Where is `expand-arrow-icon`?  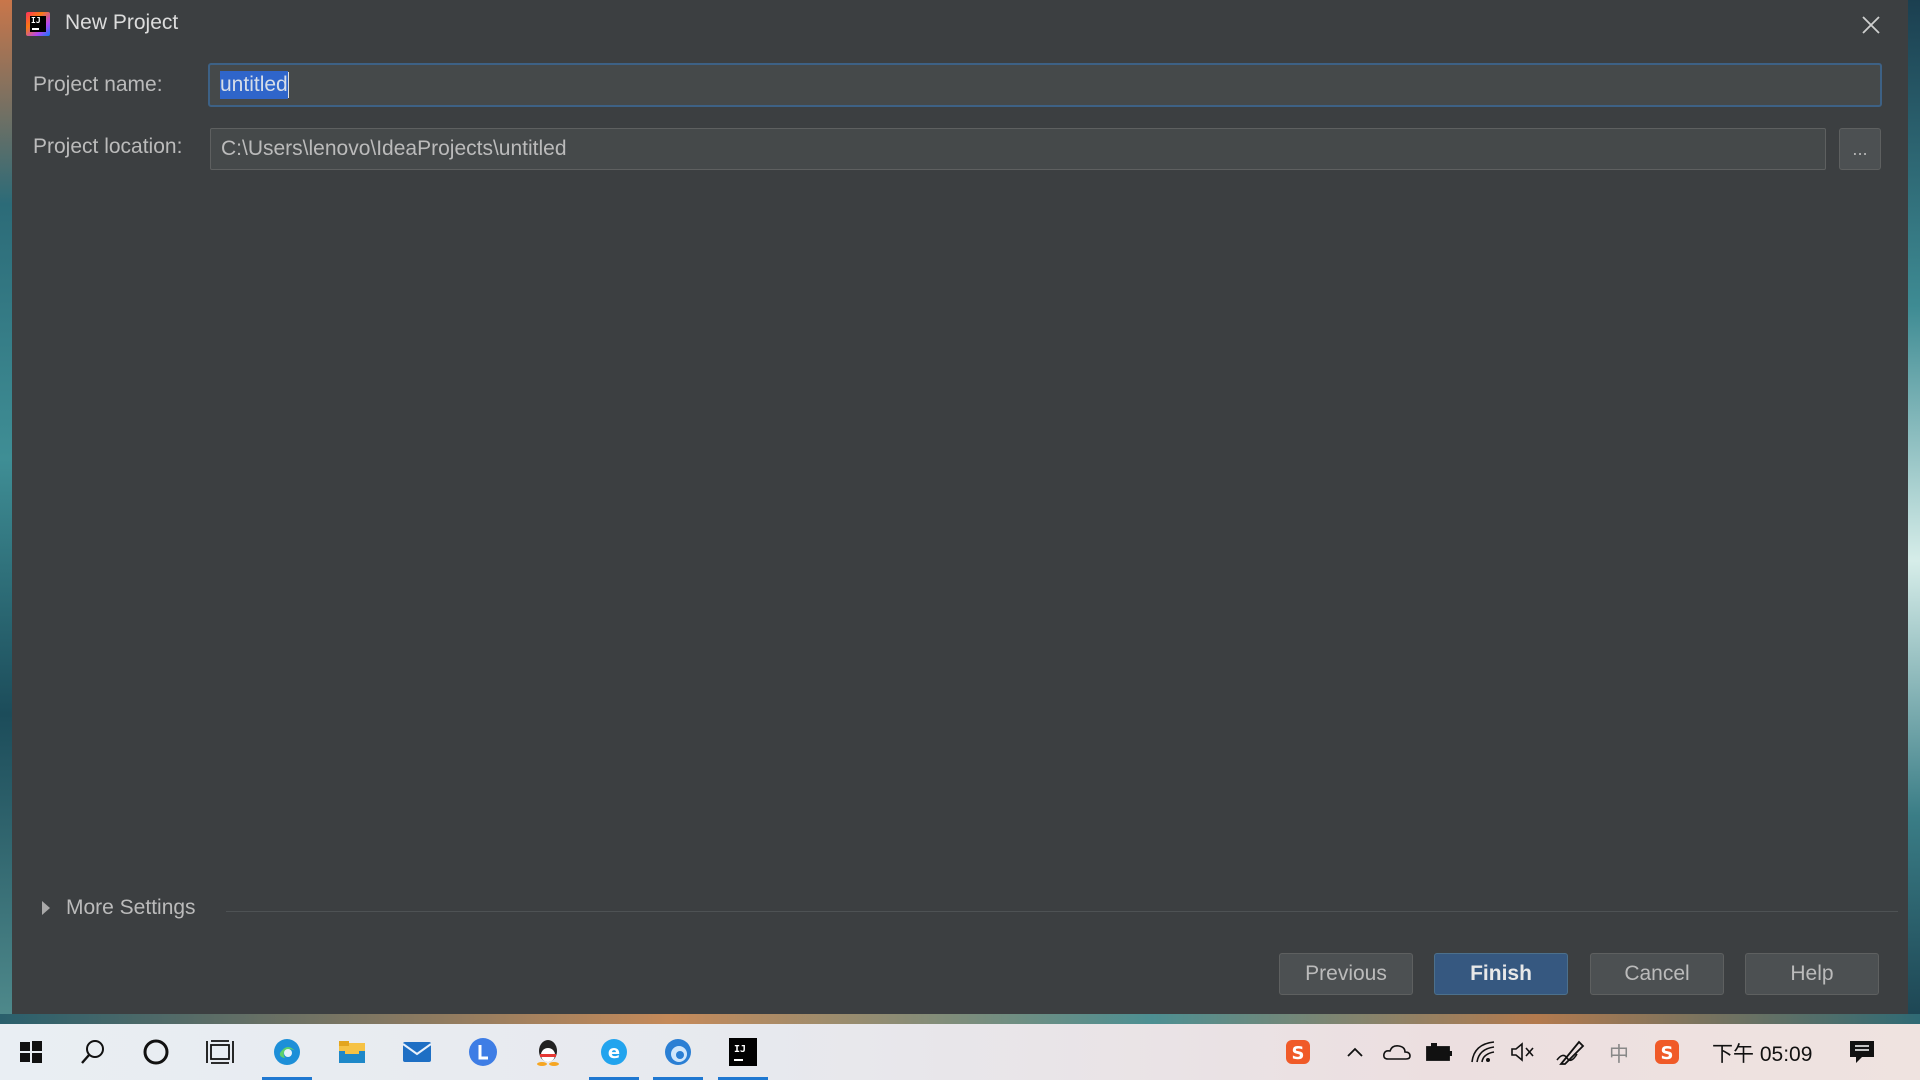
expand-arrow-icon is located at coordinates (46, 908).